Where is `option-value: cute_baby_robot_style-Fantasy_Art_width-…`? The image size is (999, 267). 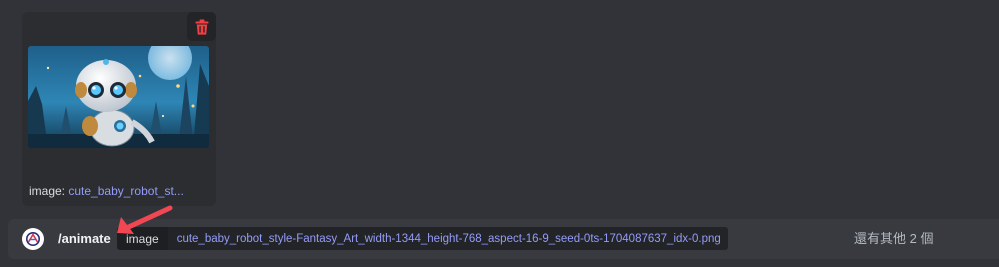 option-value: cute_baby_robot_style-Fantasy_Art_width-… is located at coordinates (447, 238).